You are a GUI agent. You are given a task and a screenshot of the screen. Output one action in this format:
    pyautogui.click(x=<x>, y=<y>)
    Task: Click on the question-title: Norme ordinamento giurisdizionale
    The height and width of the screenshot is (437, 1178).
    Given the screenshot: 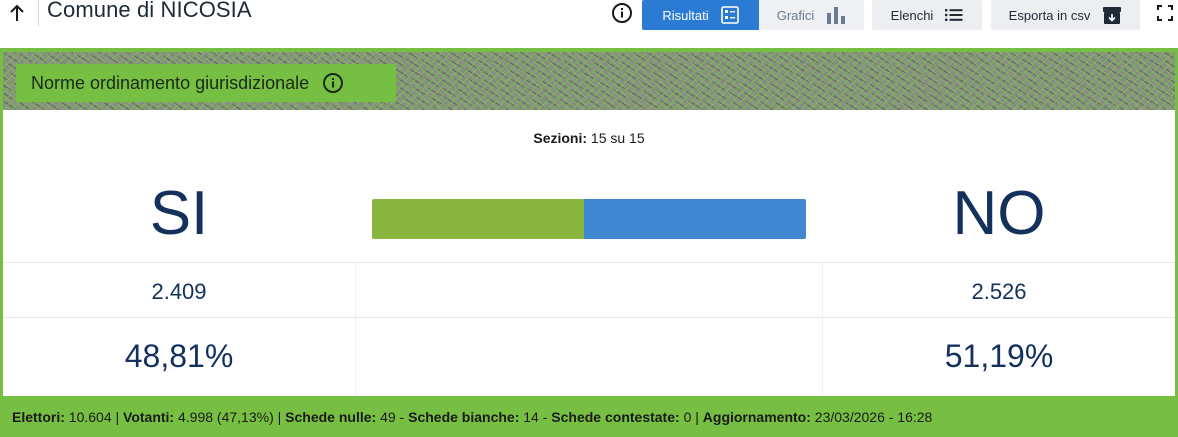 What is the action you would take?
    pyautogui.click(x=170, y=82)
    